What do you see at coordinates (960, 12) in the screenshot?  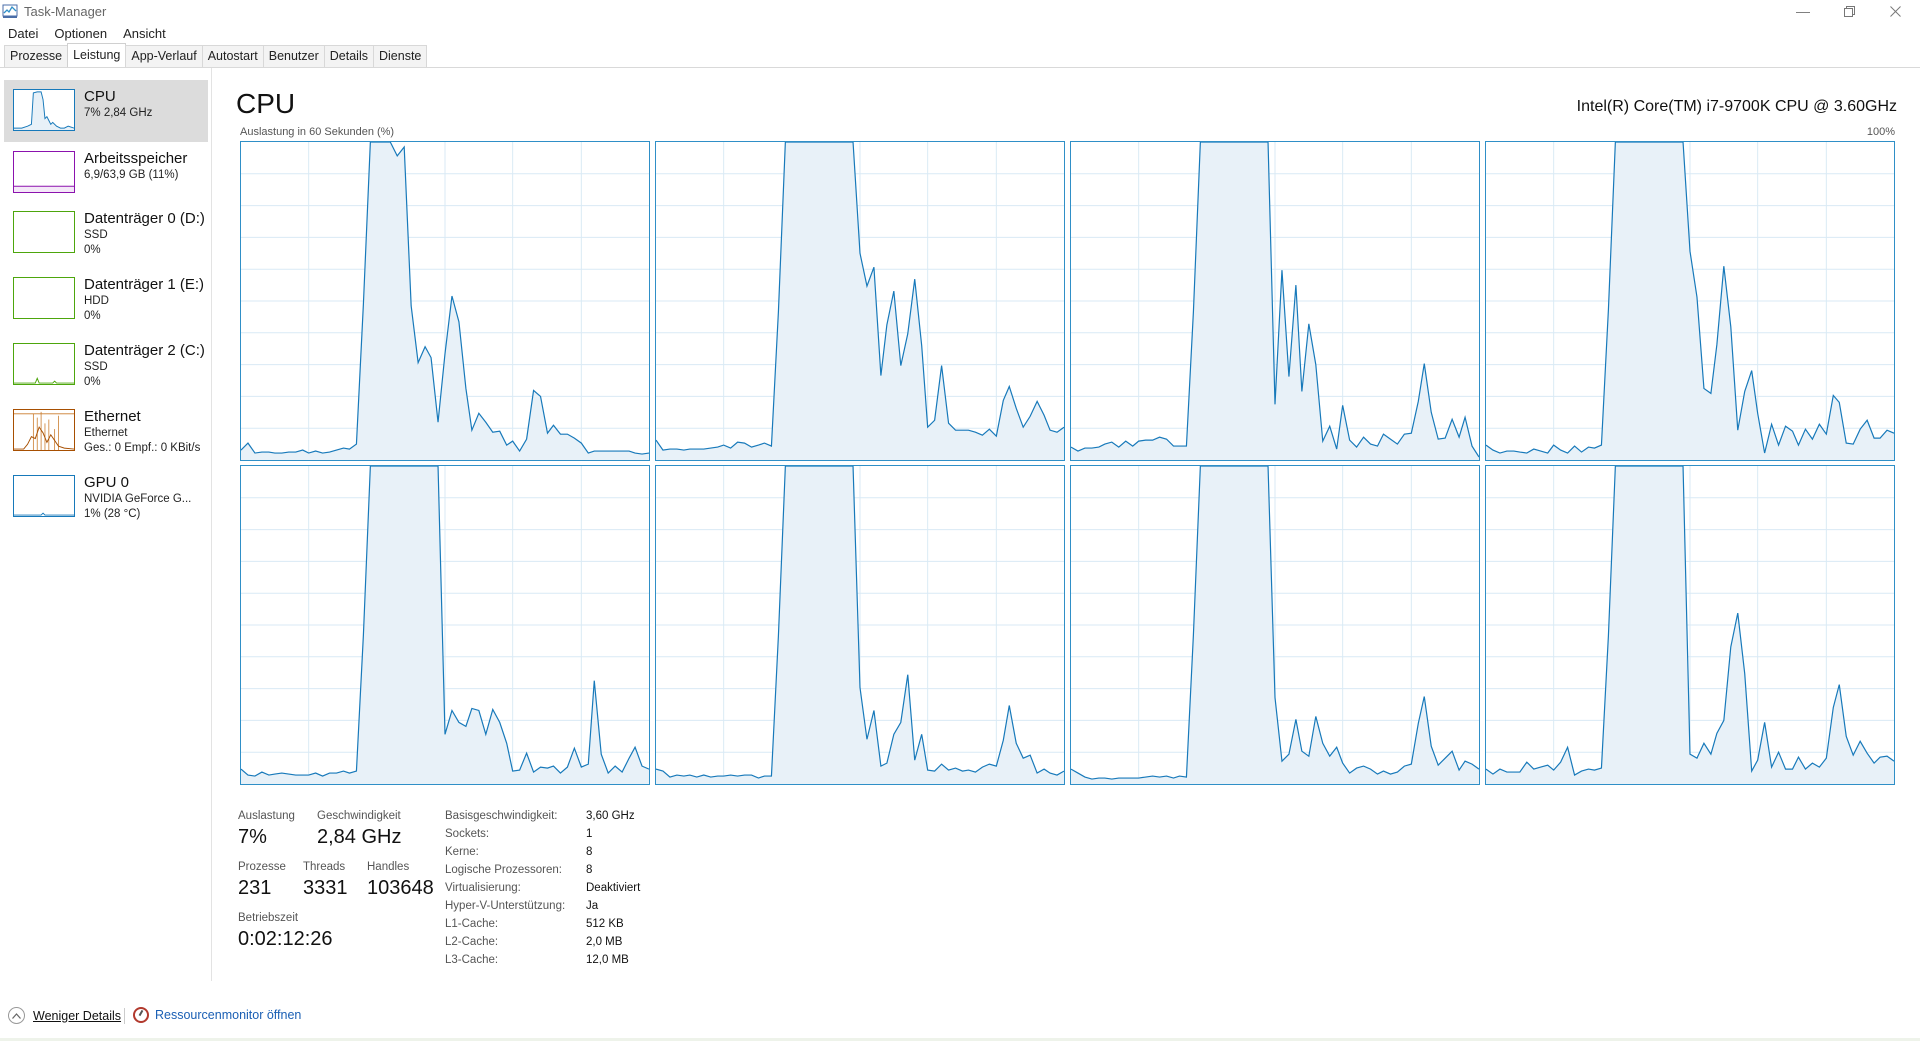 I see `title-bar: Task-Manager —` at bounding box center [960, 12].